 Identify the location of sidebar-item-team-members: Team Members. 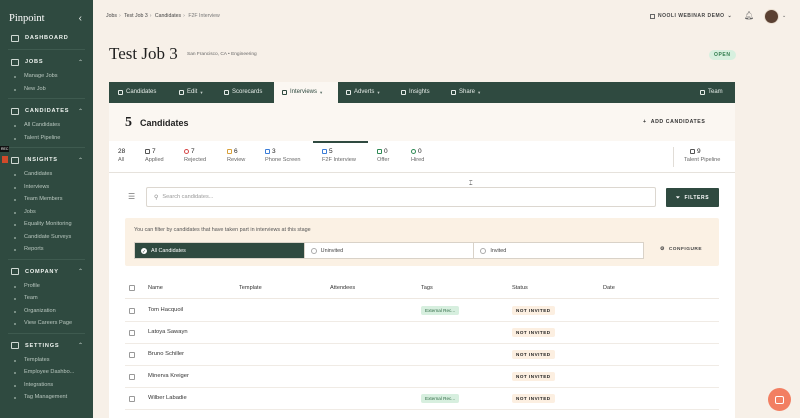
(46, 199).